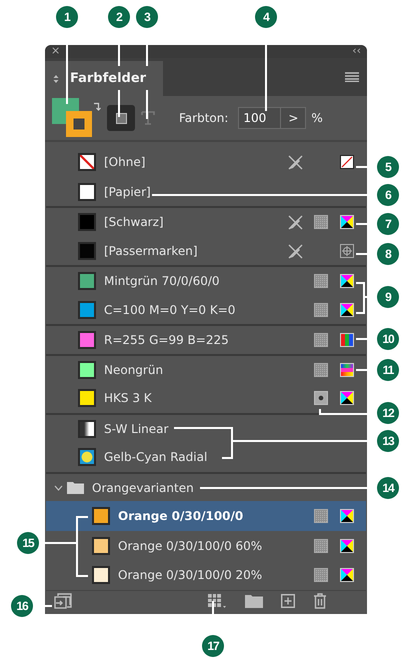  Describe the element at coordinates (388, 488) in the screenshot. I see `callout-number: 14` at that location.